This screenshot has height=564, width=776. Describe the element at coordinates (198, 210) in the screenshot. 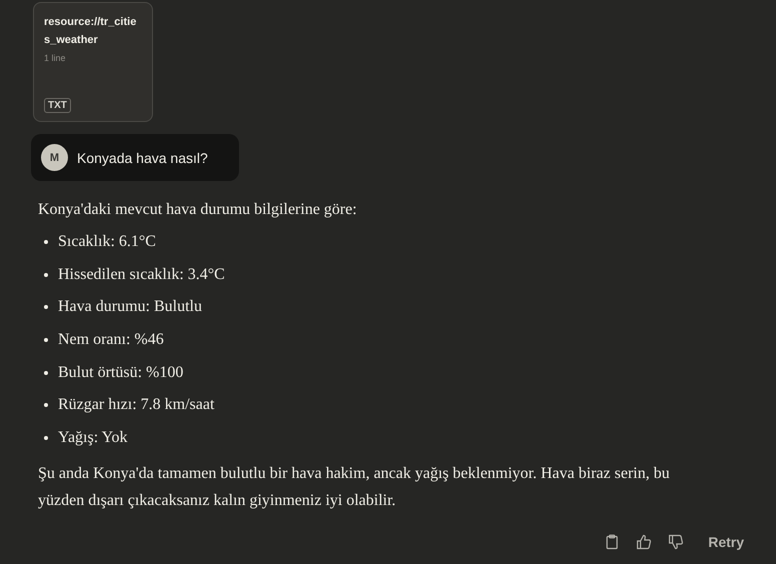

I see `response-intro: Konya'daki mevcut hava durumu bilgilerine göre:` at that location.